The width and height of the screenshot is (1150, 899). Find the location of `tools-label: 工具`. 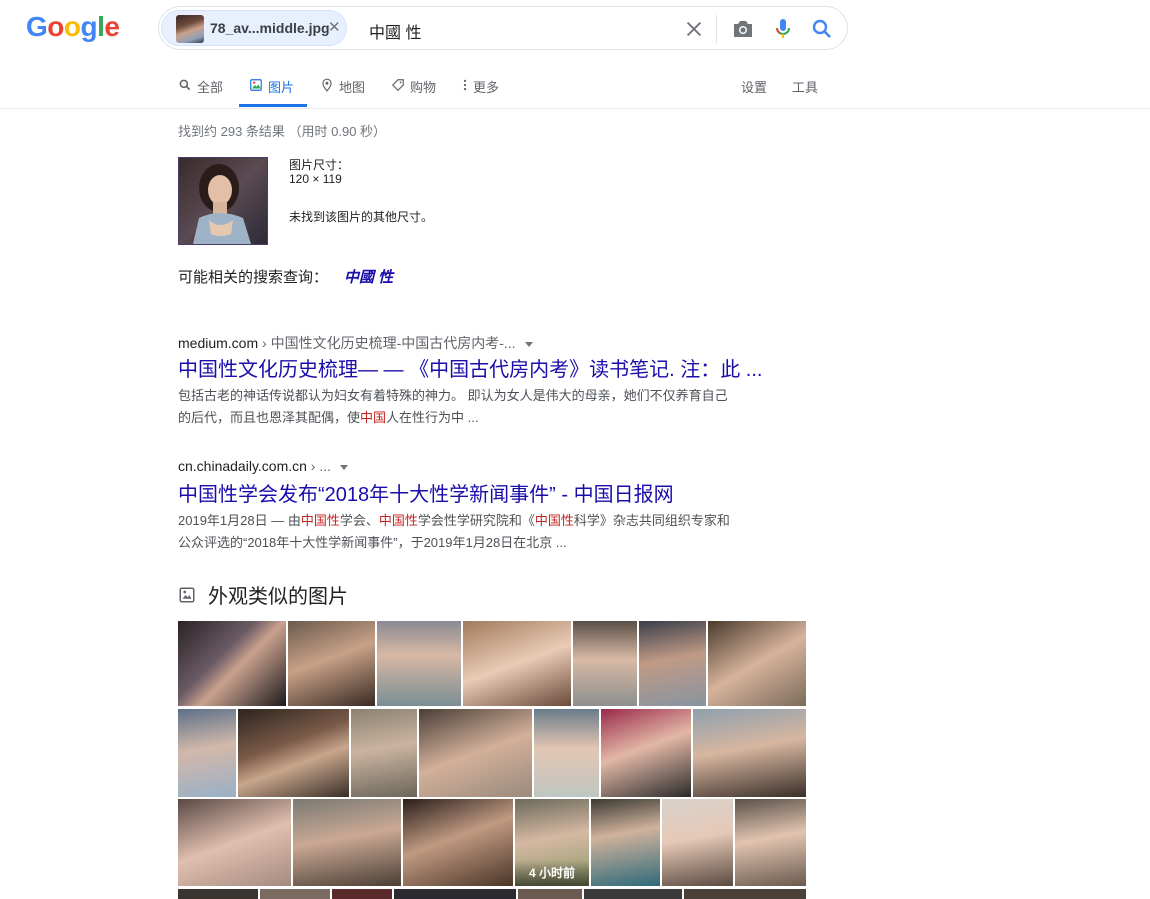

tools-label: 工具 is located at coordinates (805, 87).